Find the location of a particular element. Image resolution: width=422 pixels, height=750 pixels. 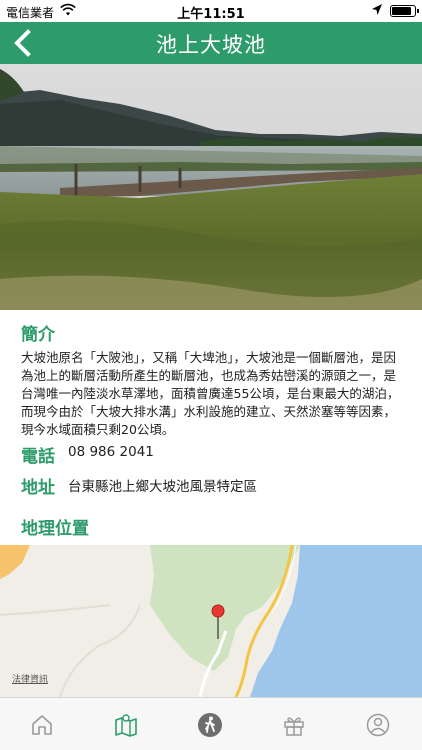

profile-icon is located at coordinates (378, 724).